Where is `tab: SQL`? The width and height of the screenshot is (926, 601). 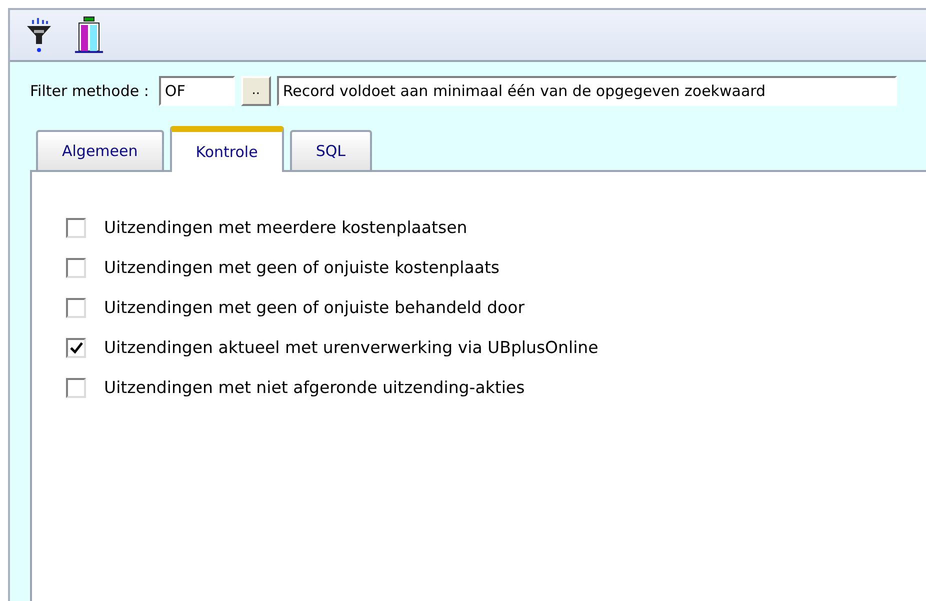
tab: SQL is located at coordinates (331, 150).